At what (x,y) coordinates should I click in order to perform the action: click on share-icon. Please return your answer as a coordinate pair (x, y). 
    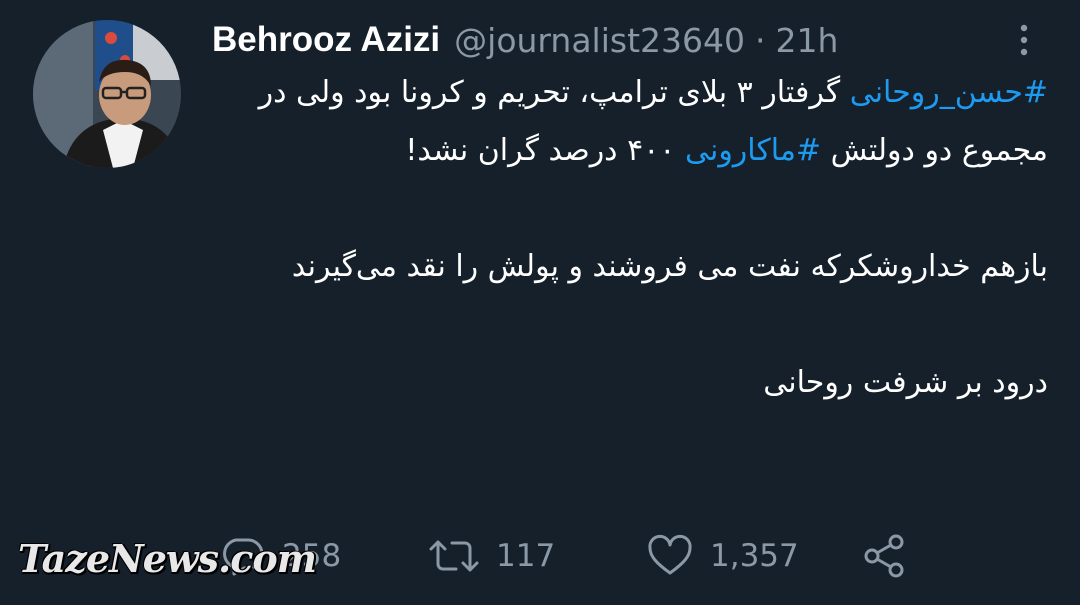
    Looking at the image, I should click on (884, 556).